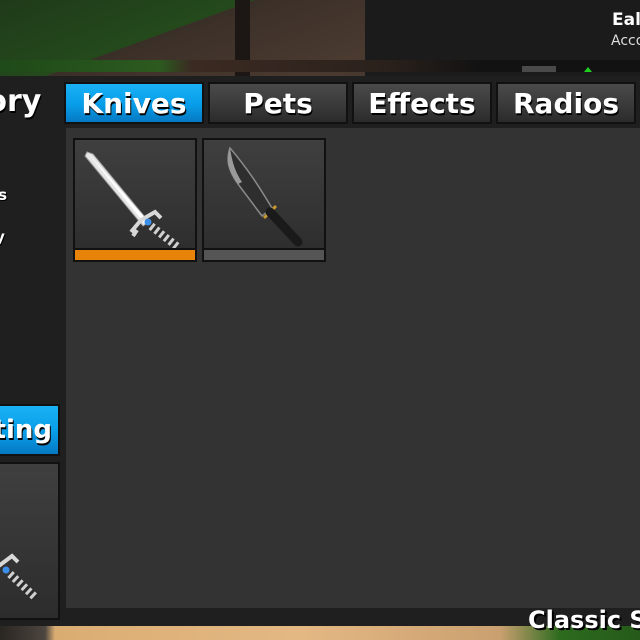  What do you see at coordinates (30, 541) in the screenshot?
I see `crafting-slot` at bounding box center [30, 541].